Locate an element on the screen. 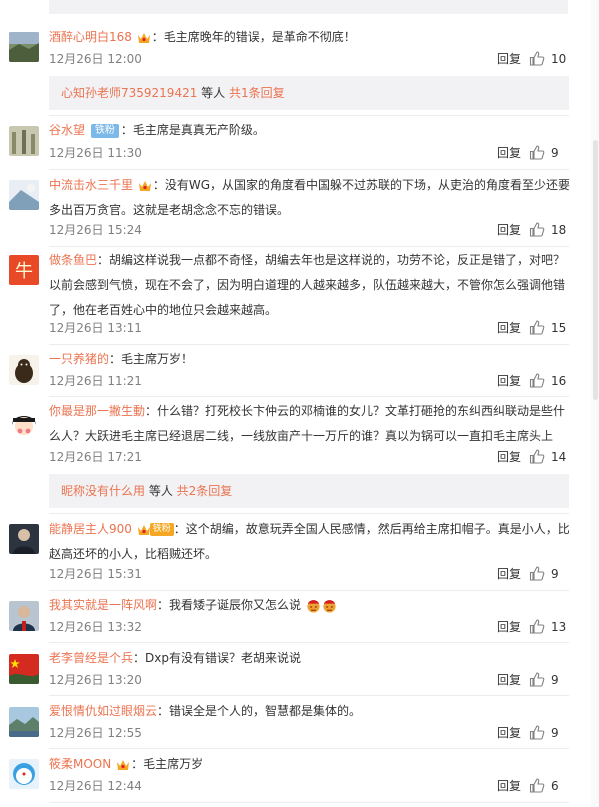 This screenshot has height=807, width=599. like-button: 10 is located at coordinates (549, 59).